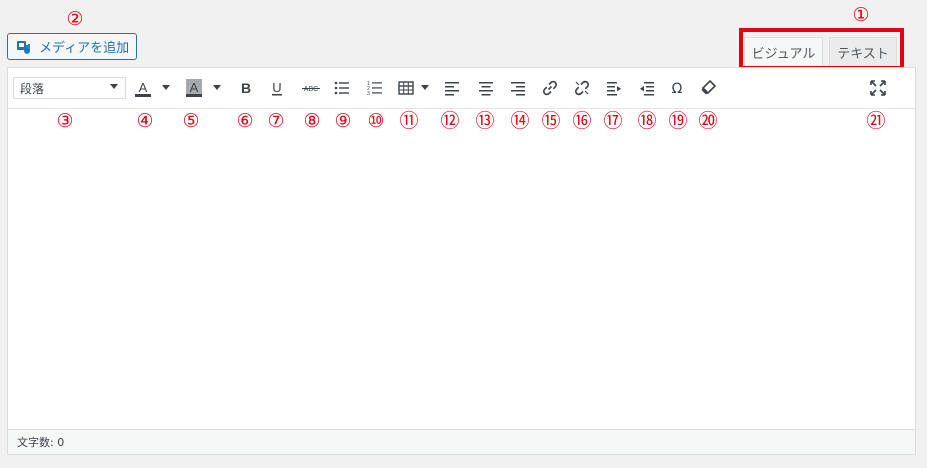 The image size is (927, 468). I want to click on annotation-7: ⑦, so click(276, 121).